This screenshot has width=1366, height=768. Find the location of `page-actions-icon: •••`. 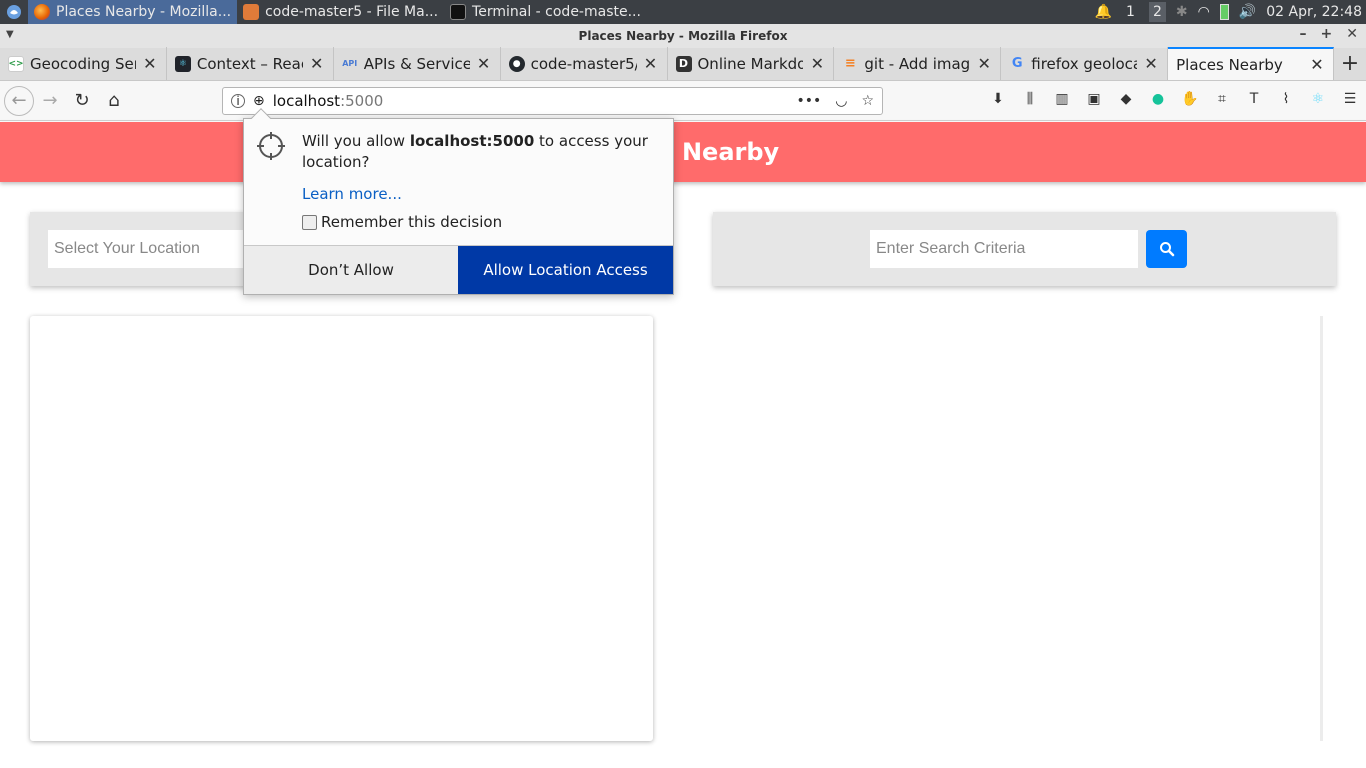

page-actions-icon: ••• is located at coordinates (808, 101).